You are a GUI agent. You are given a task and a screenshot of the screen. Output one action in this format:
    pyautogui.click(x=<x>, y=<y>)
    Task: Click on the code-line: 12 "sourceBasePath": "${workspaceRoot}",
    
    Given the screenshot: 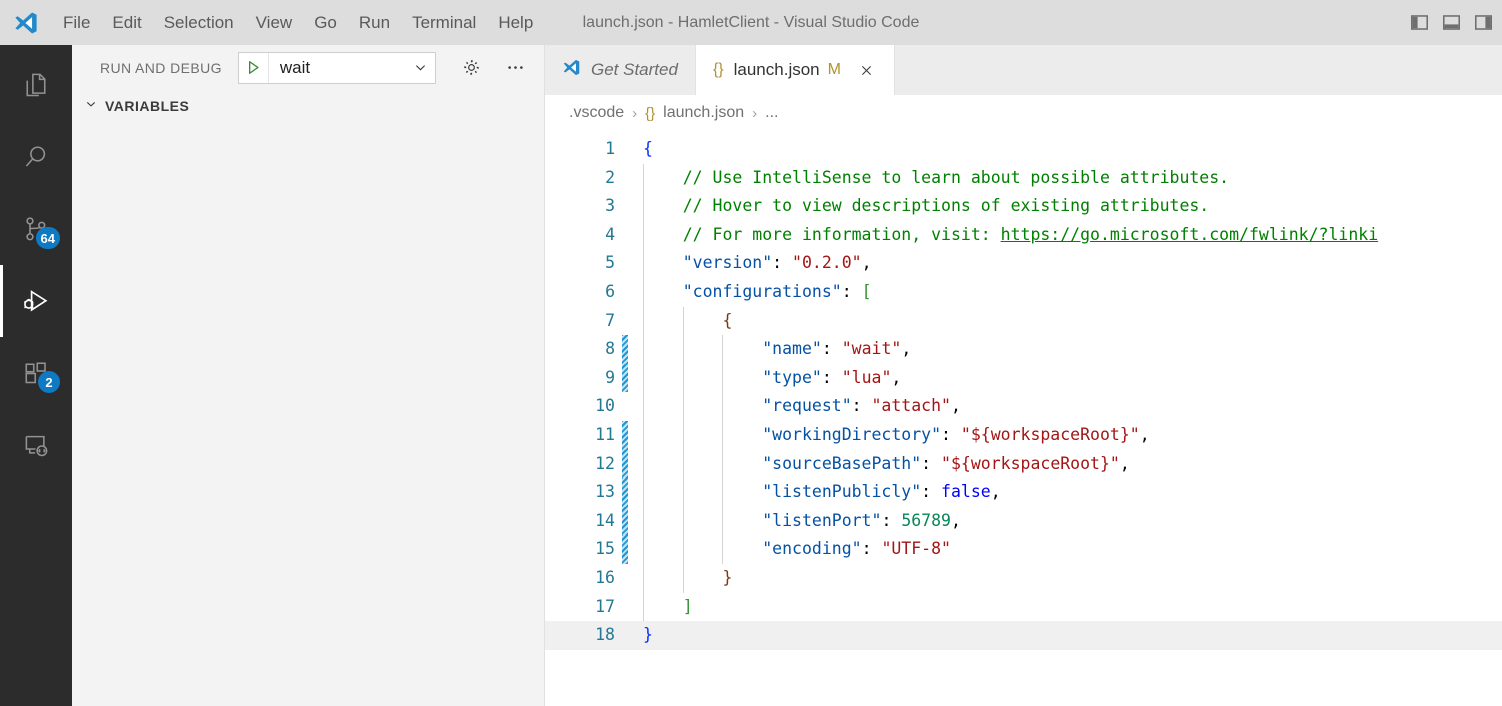 What is the action you would take?
    pyautogui.click(x=1023, y=464)
    